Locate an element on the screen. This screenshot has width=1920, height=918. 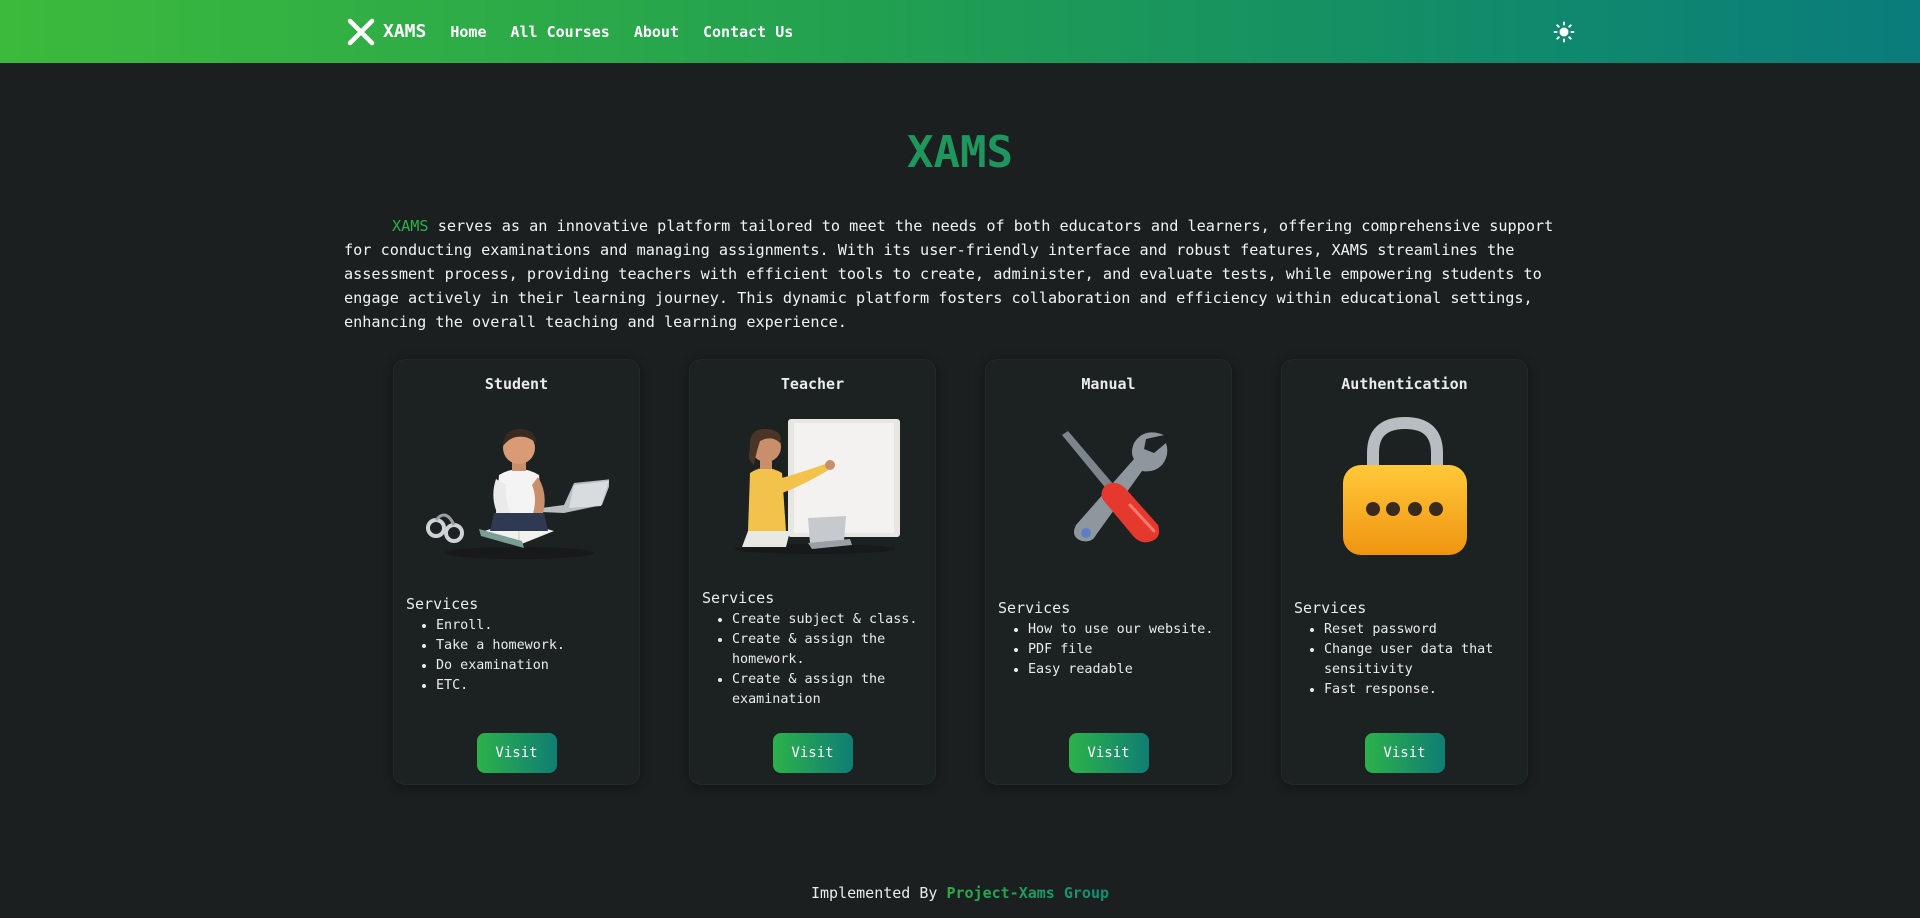
list-item: Create & assign the homework. is located at coordinates (828, 650).